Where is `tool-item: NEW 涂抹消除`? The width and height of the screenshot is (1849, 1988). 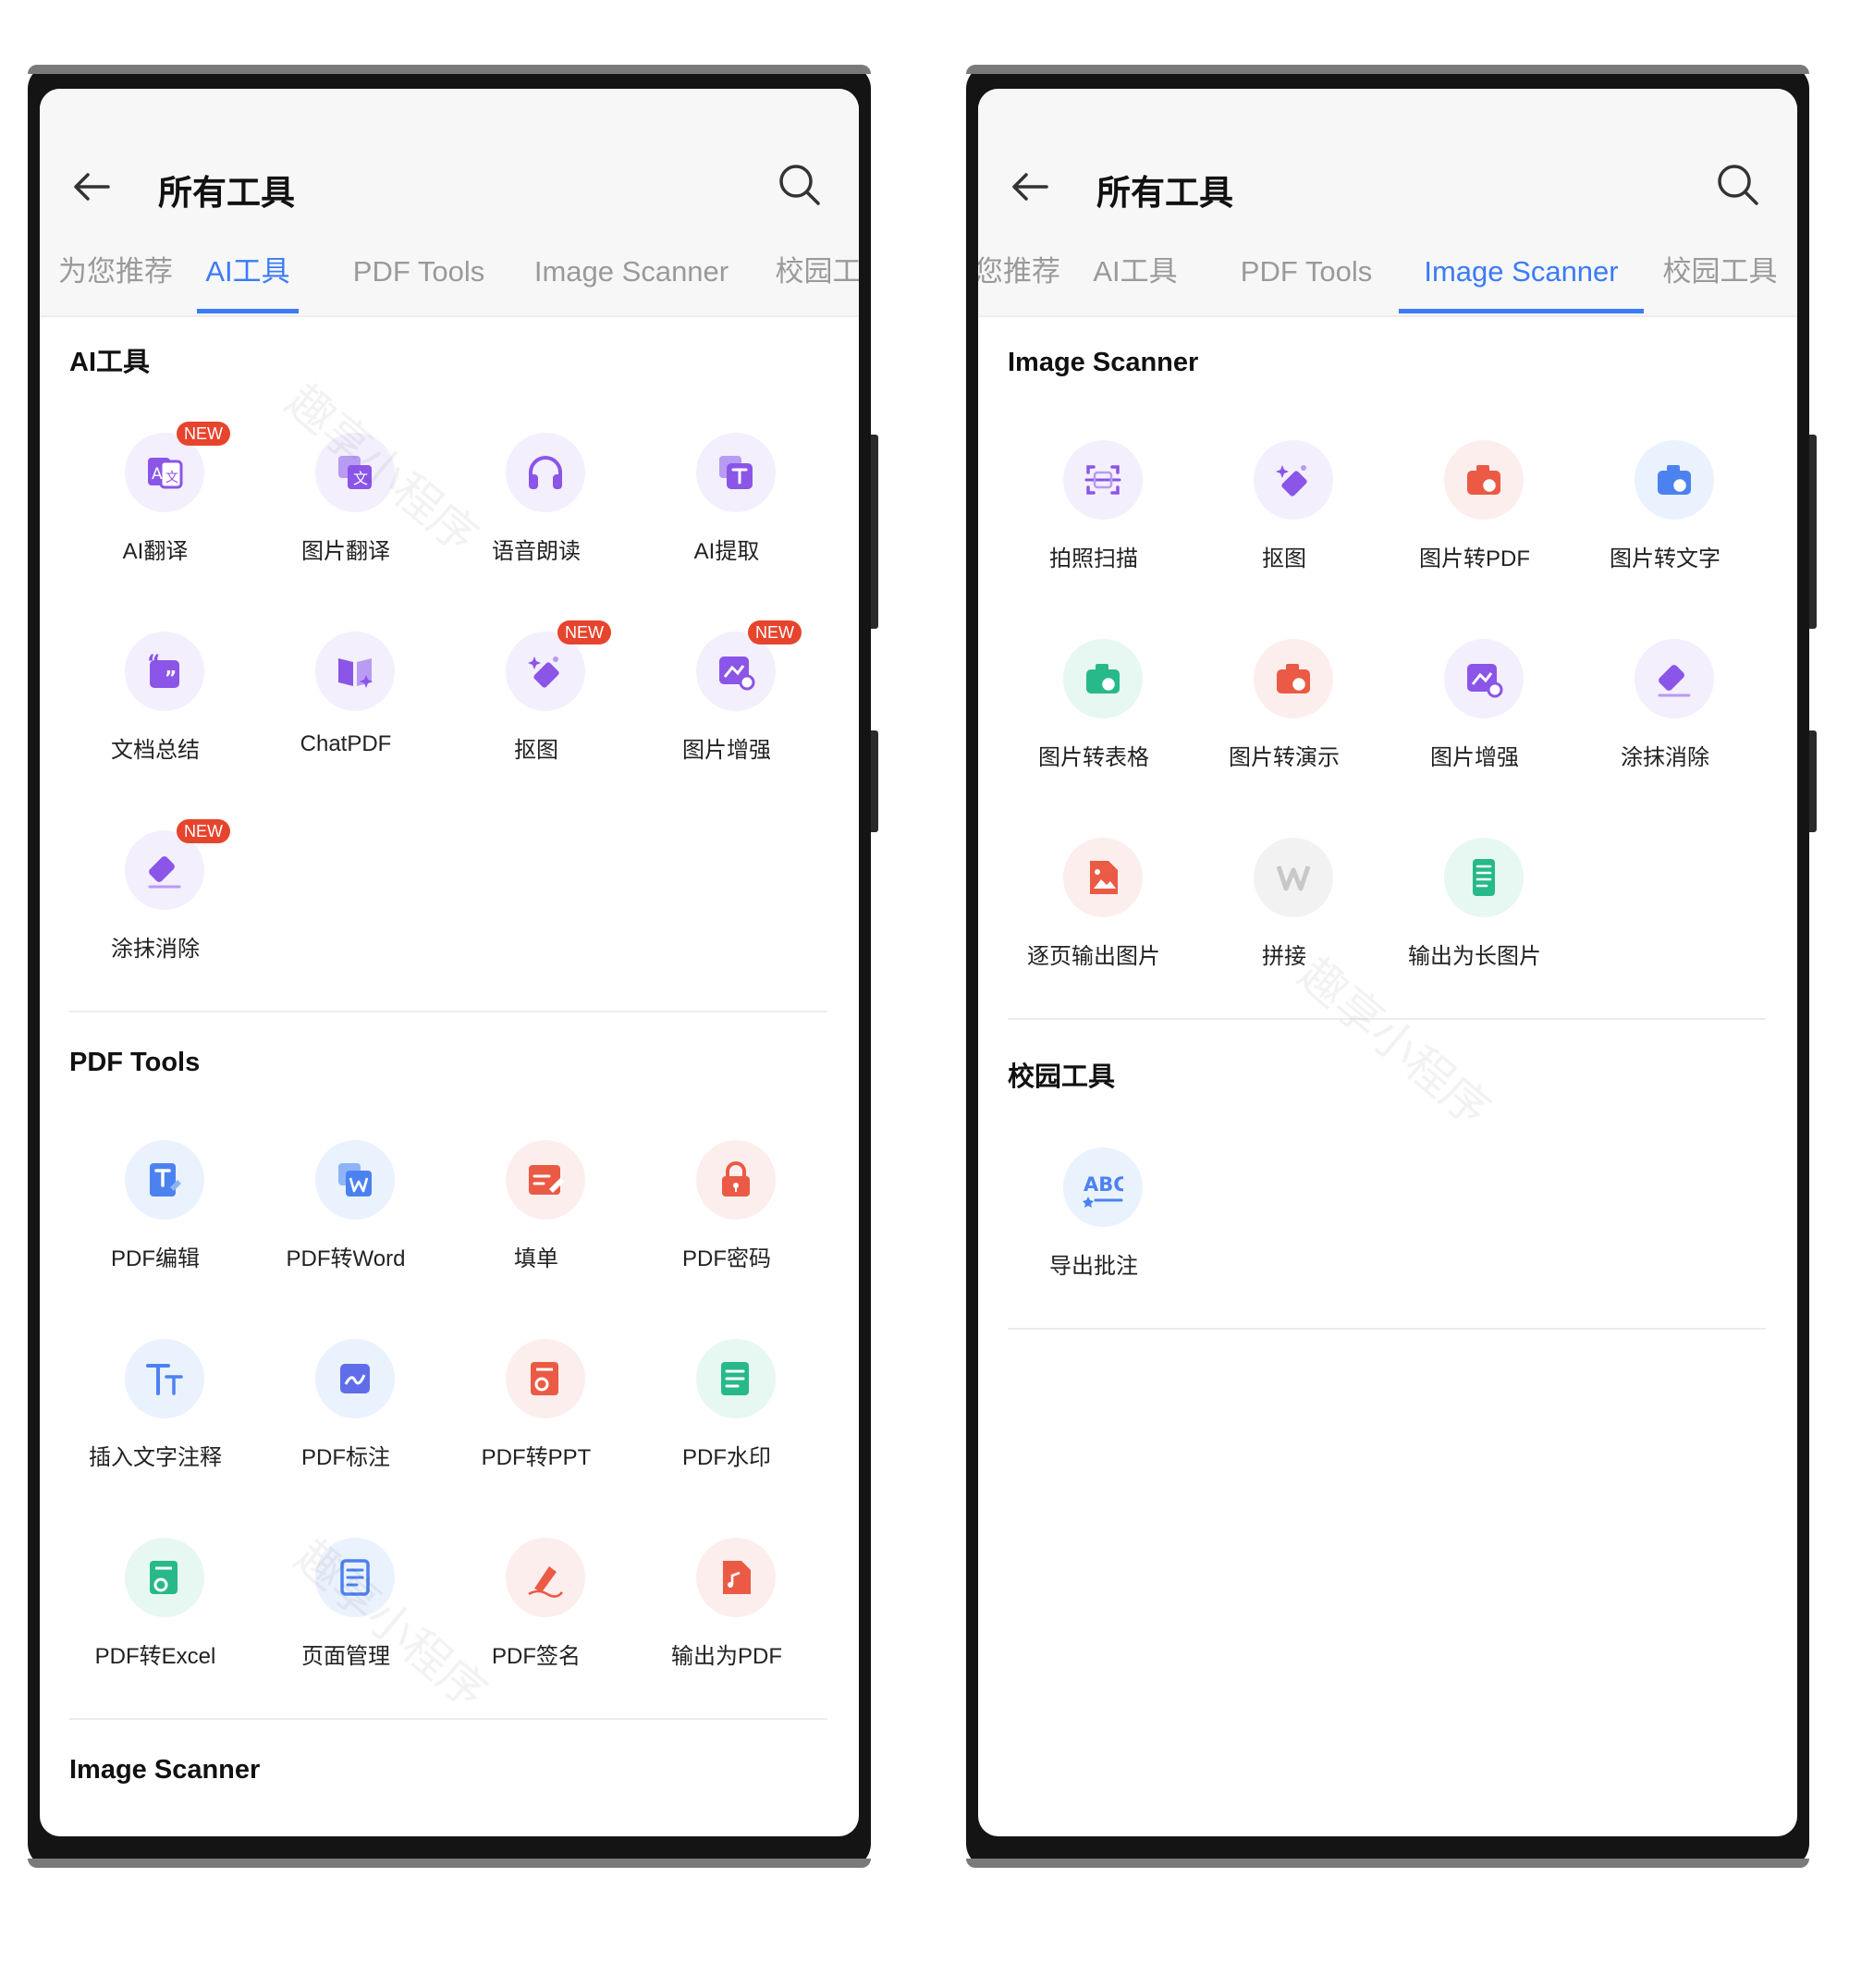 tool-item: NEW 涂抹消除 is located at coordinates (155, 912).